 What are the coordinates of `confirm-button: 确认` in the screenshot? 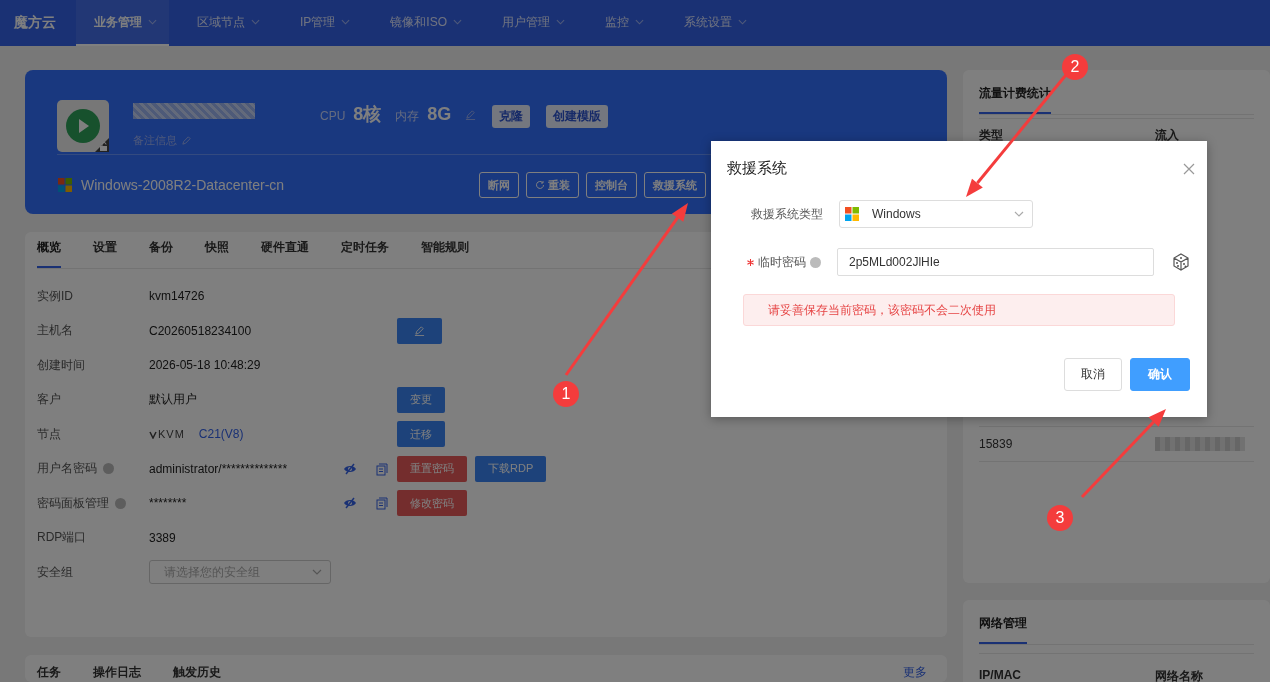 It's located at (1160, 374).